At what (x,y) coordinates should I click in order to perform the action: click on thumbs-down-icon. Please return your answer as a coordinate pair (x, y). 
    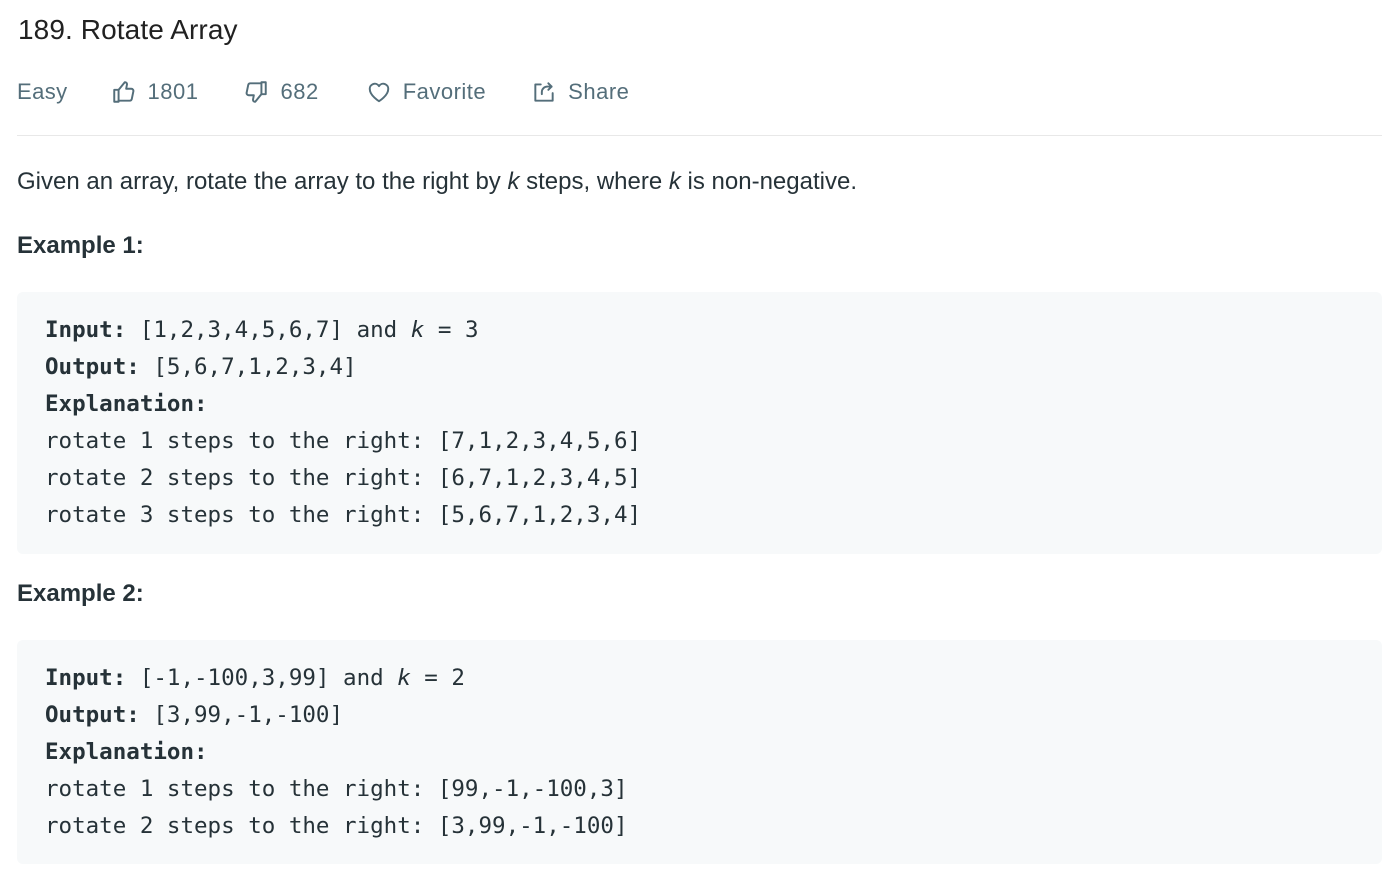
    Looking at the image, I should click on (256, 92).